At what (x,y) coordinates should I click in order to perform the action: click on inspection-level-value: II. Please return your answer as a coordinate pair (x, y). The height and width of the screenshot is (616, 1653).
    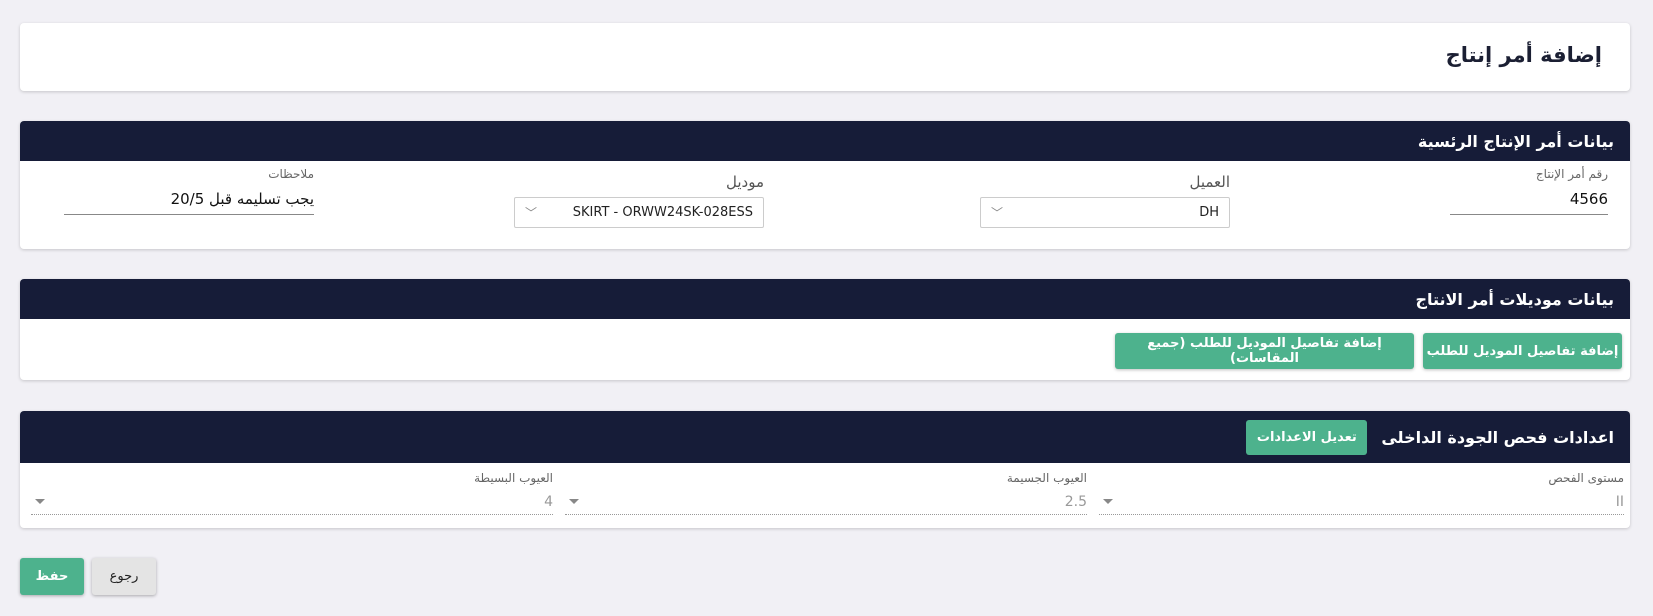
    Looking at the image, I should click on (1619, 501).